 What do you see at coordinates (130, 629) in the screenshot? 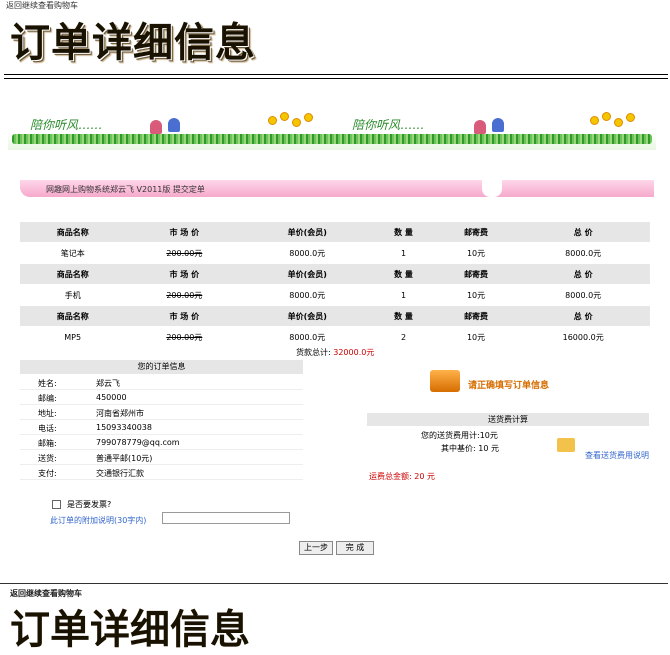
I see `bottom-title: 订单详细信息` at bounding box center [130, 629].